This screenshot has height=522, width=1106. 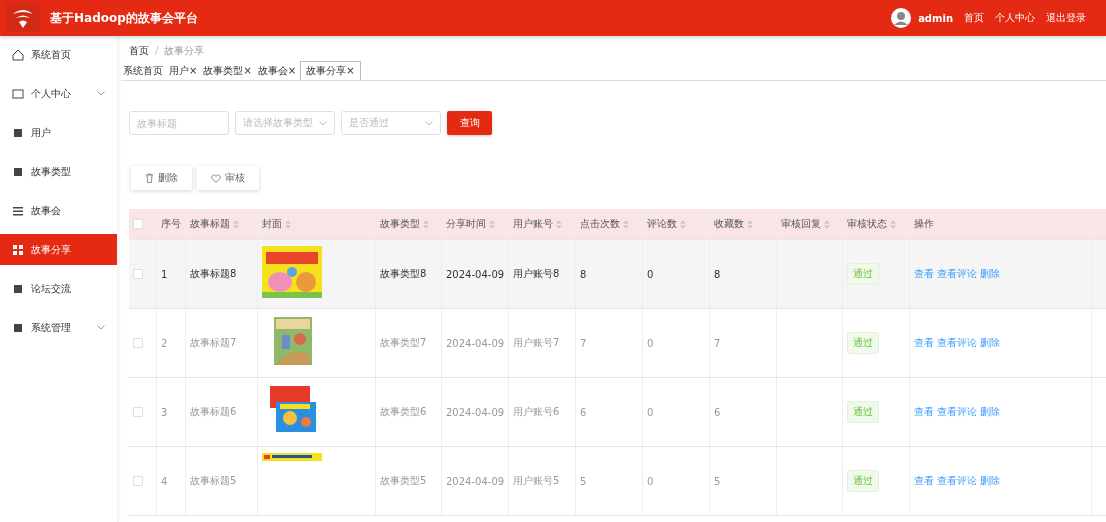 What do you see at coordinates (617, 481) in the screenshot?
I see `table-row: 4 故事标题5 故事类型5 2024-04-09 用户账号5 5 0 5 通过 查看 查看评论 删除` at bounding box center [617, 481].